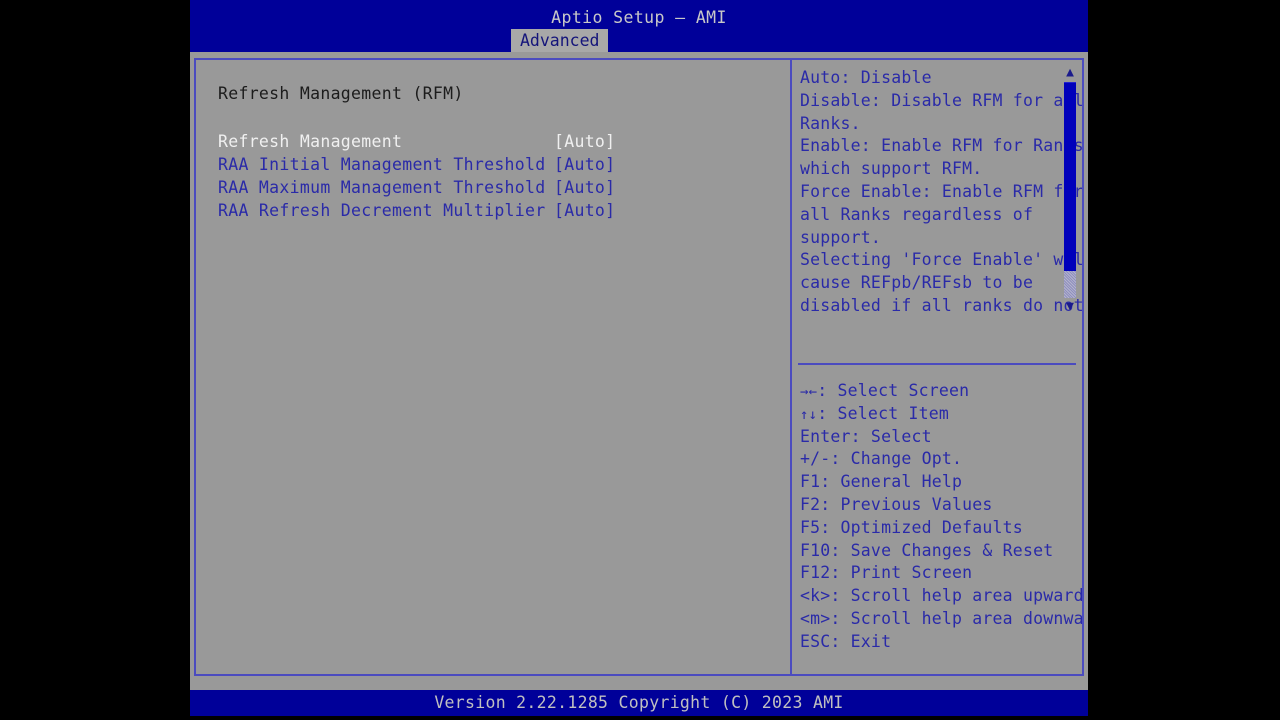 The width and height of the screenshot is (1280, 720). Describe the element at coordinates (937, 364) in the screenshot. I see `help-divider` at that location.